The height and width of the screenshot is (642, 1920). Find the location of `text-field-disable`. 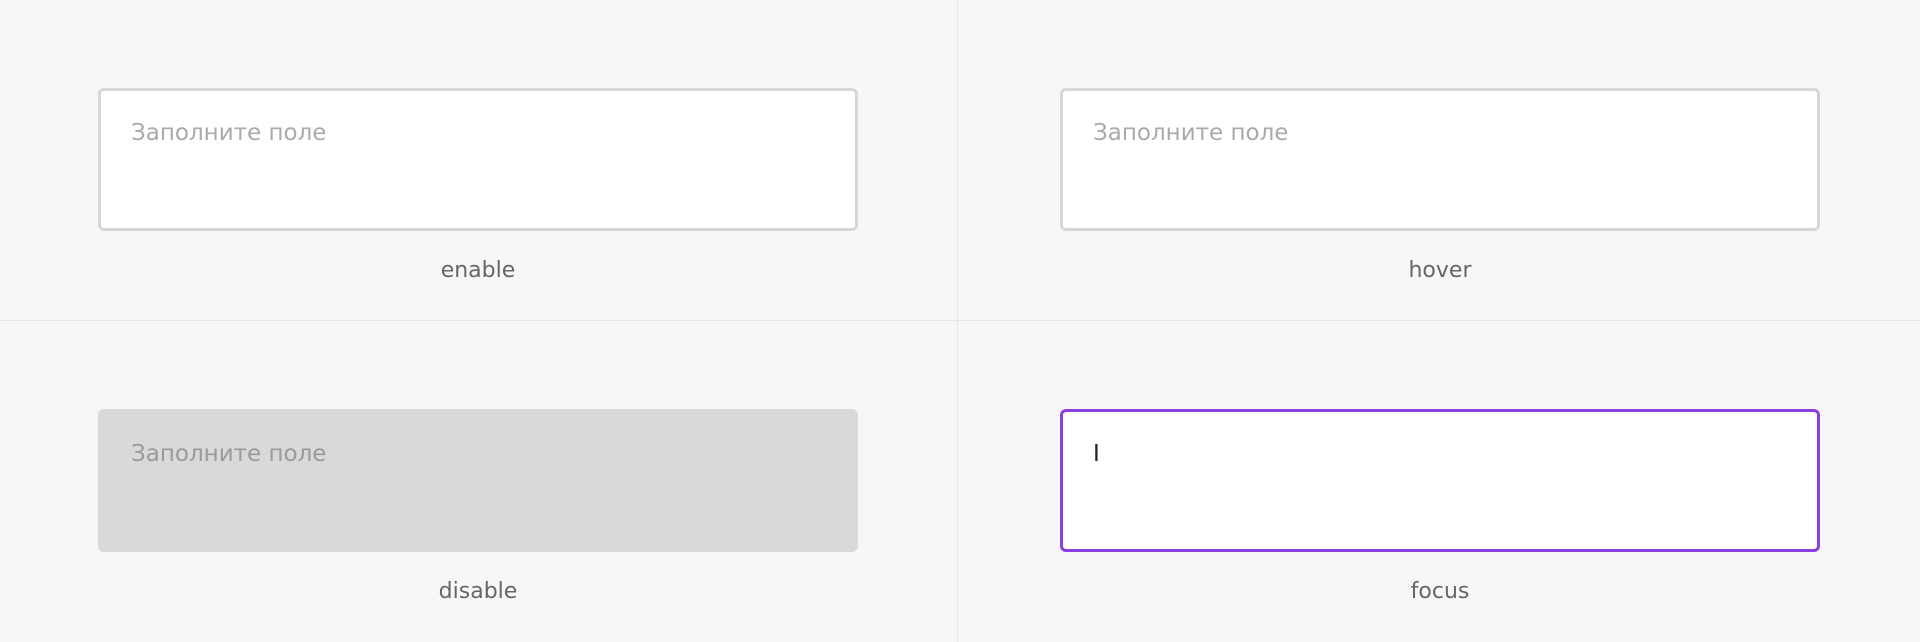

text-field-disable is located at coordinates (478, 480).